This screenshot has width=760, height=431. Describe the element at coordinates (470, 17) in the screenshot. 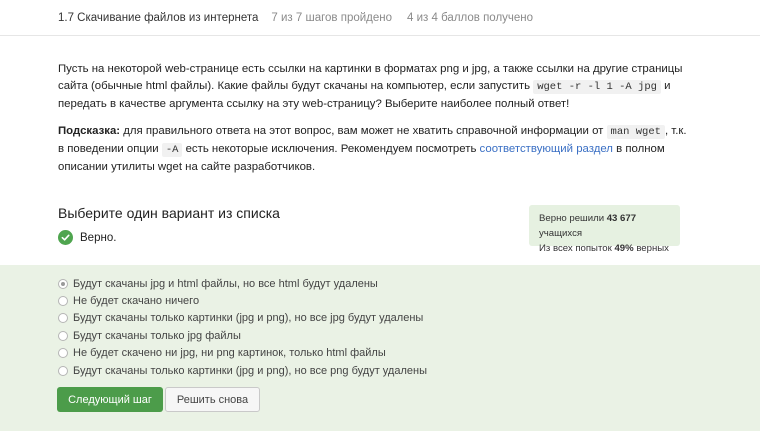

I see `score-progress: 4 из 4 баллов получено` at that location.